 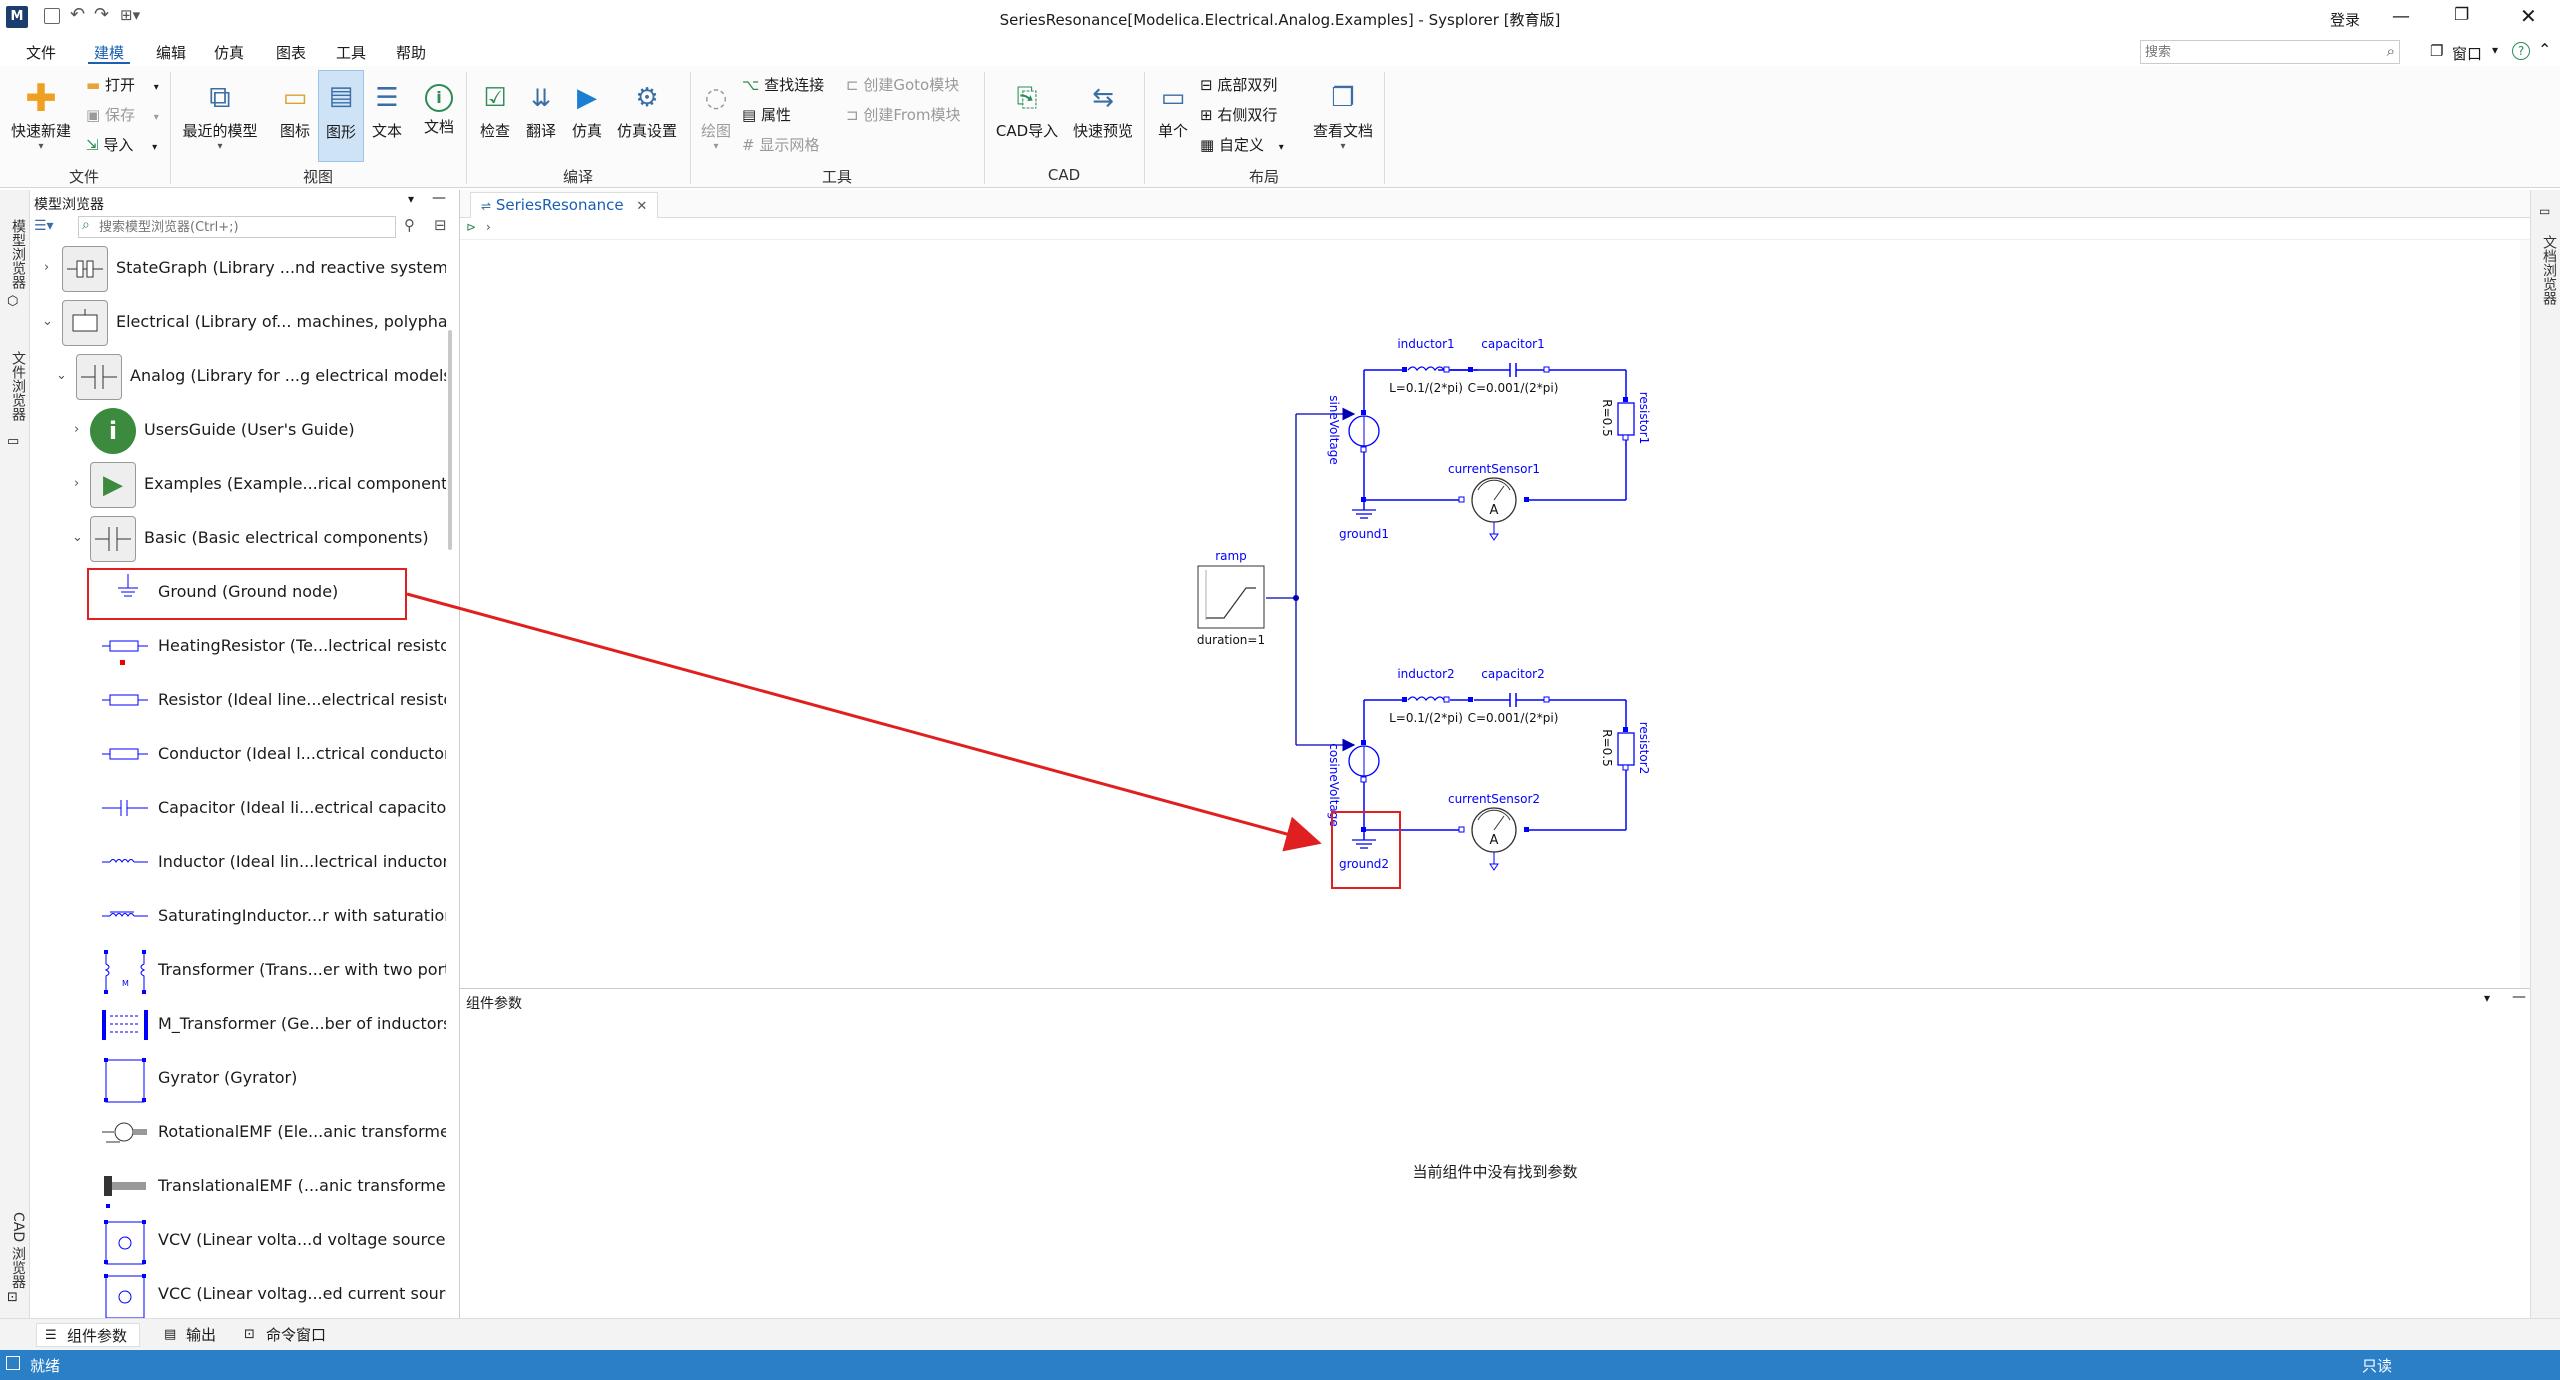 What do you see at coordinates (109, 53) in the screenshot?
I see `menu-modeling: 建模` at bounding box center [109, 53].